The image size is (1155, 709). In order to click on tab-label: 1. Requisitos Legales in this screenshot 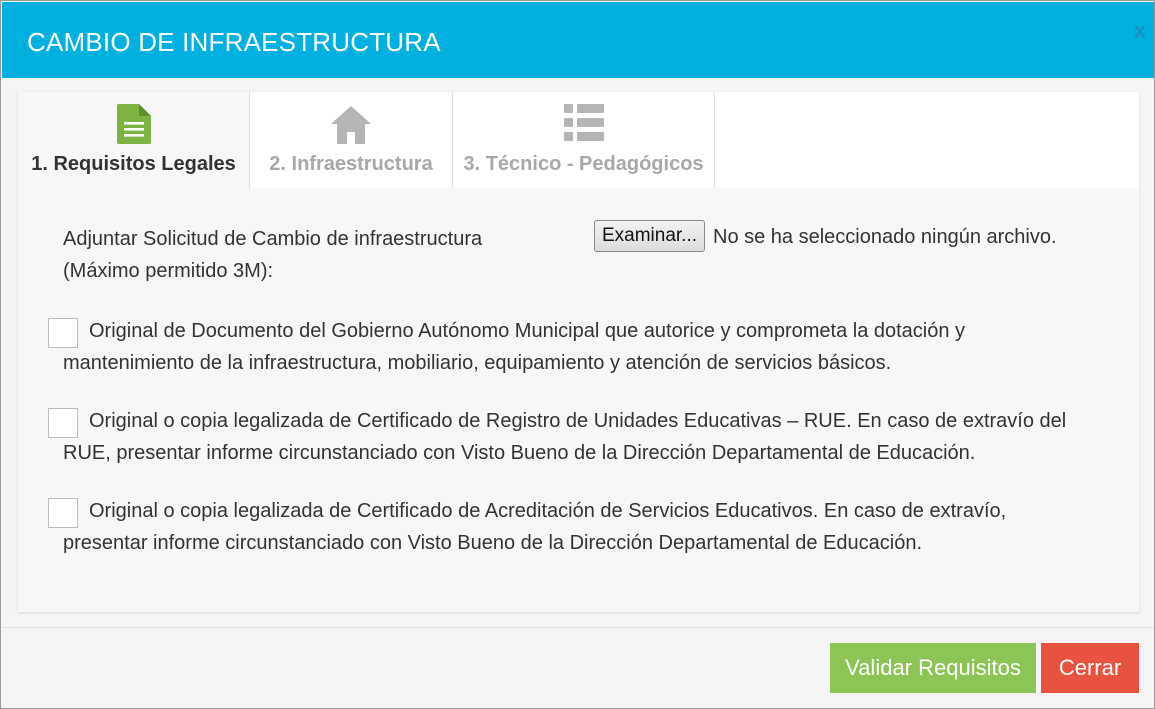, I will do `click(133, 164)`.